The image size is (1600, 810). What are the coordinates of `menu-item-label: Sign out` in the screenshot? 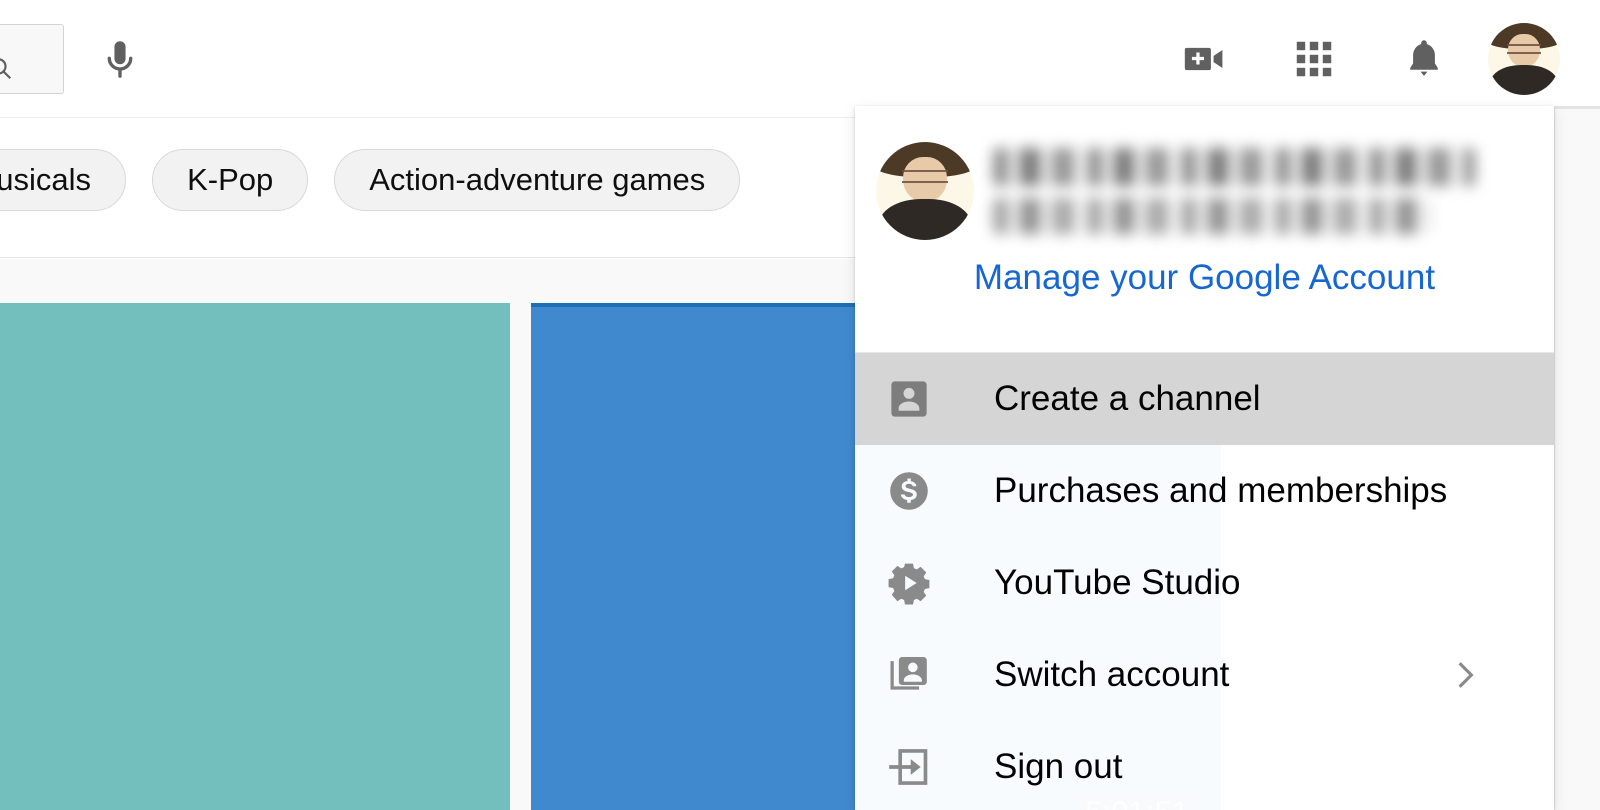 It's located at (1058, 766).